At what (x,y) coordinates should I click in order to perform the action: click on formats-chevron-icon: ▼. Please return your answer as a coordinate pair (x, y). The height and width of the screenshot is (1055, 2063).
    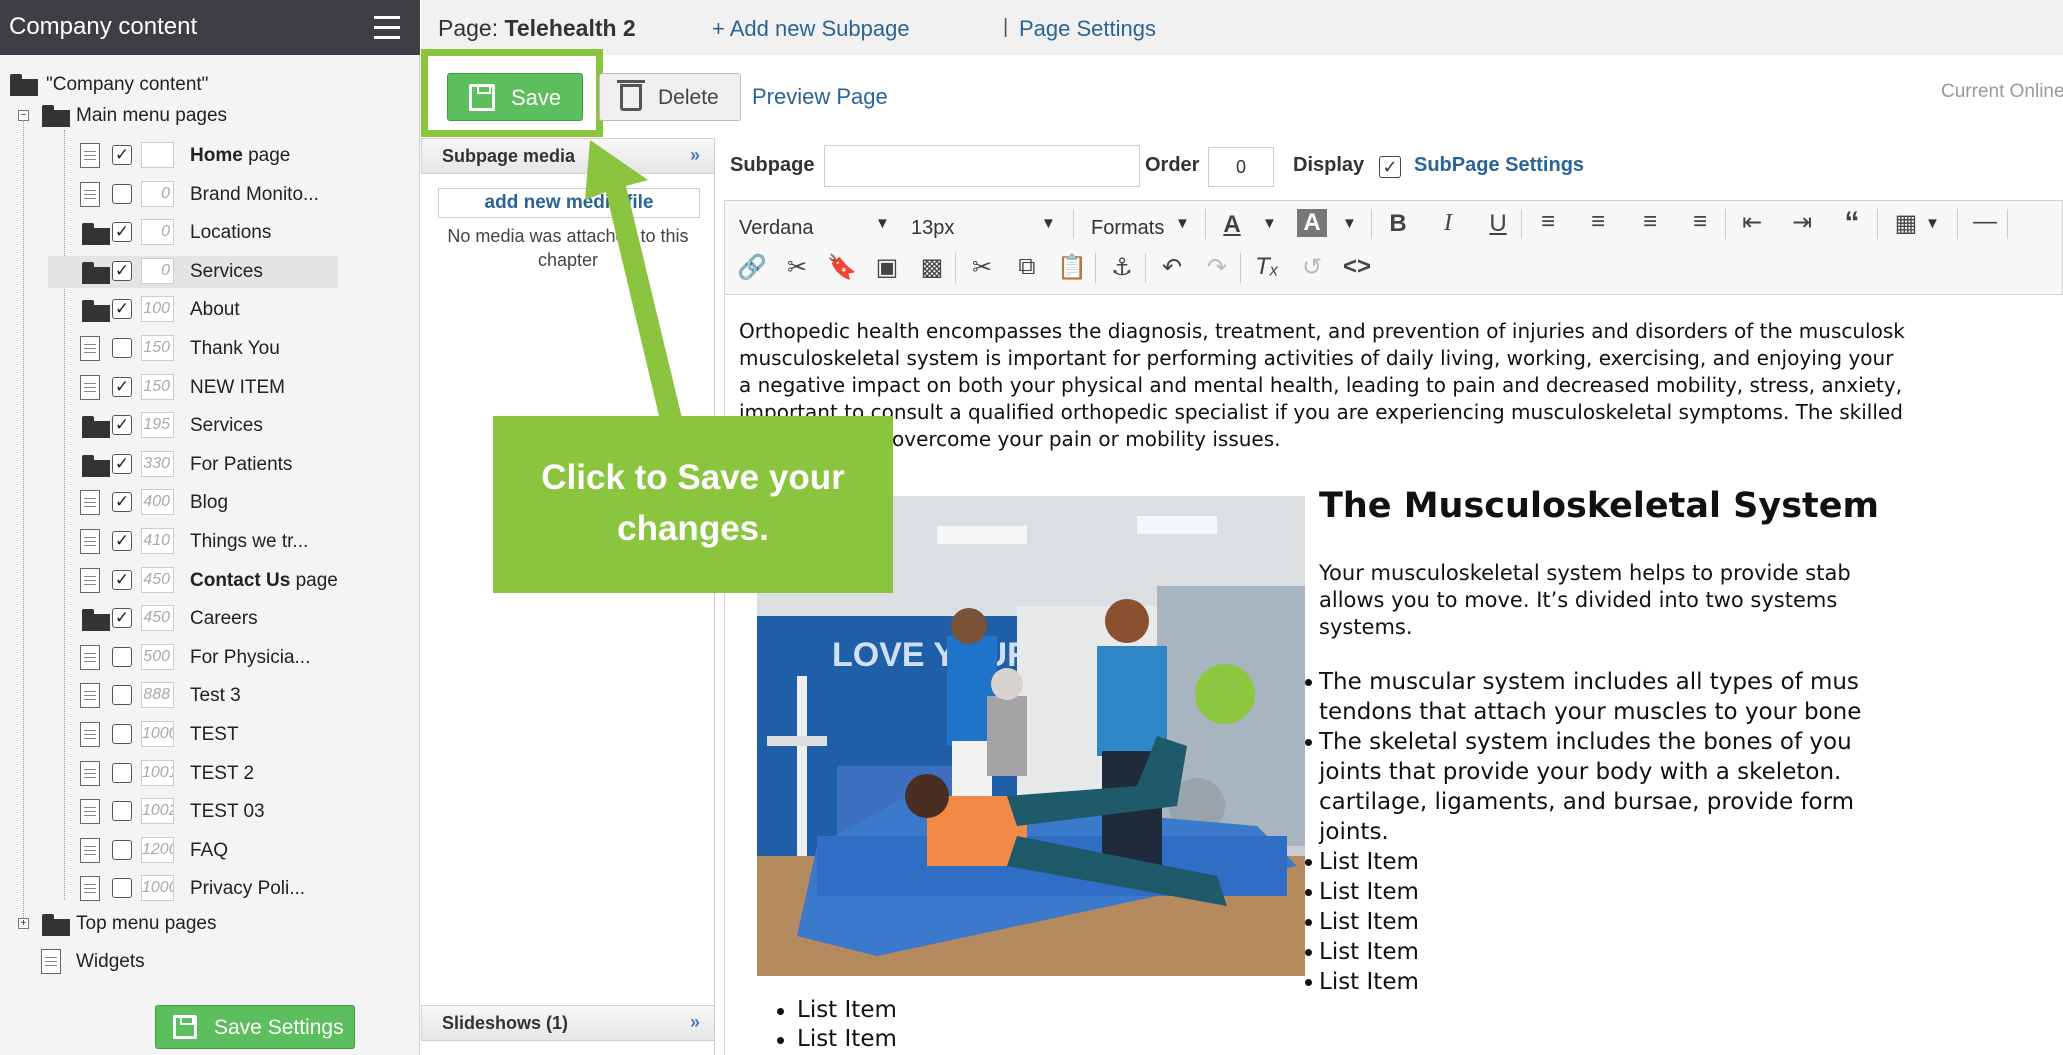
    Looking at the image, I should click on (1182, 223).